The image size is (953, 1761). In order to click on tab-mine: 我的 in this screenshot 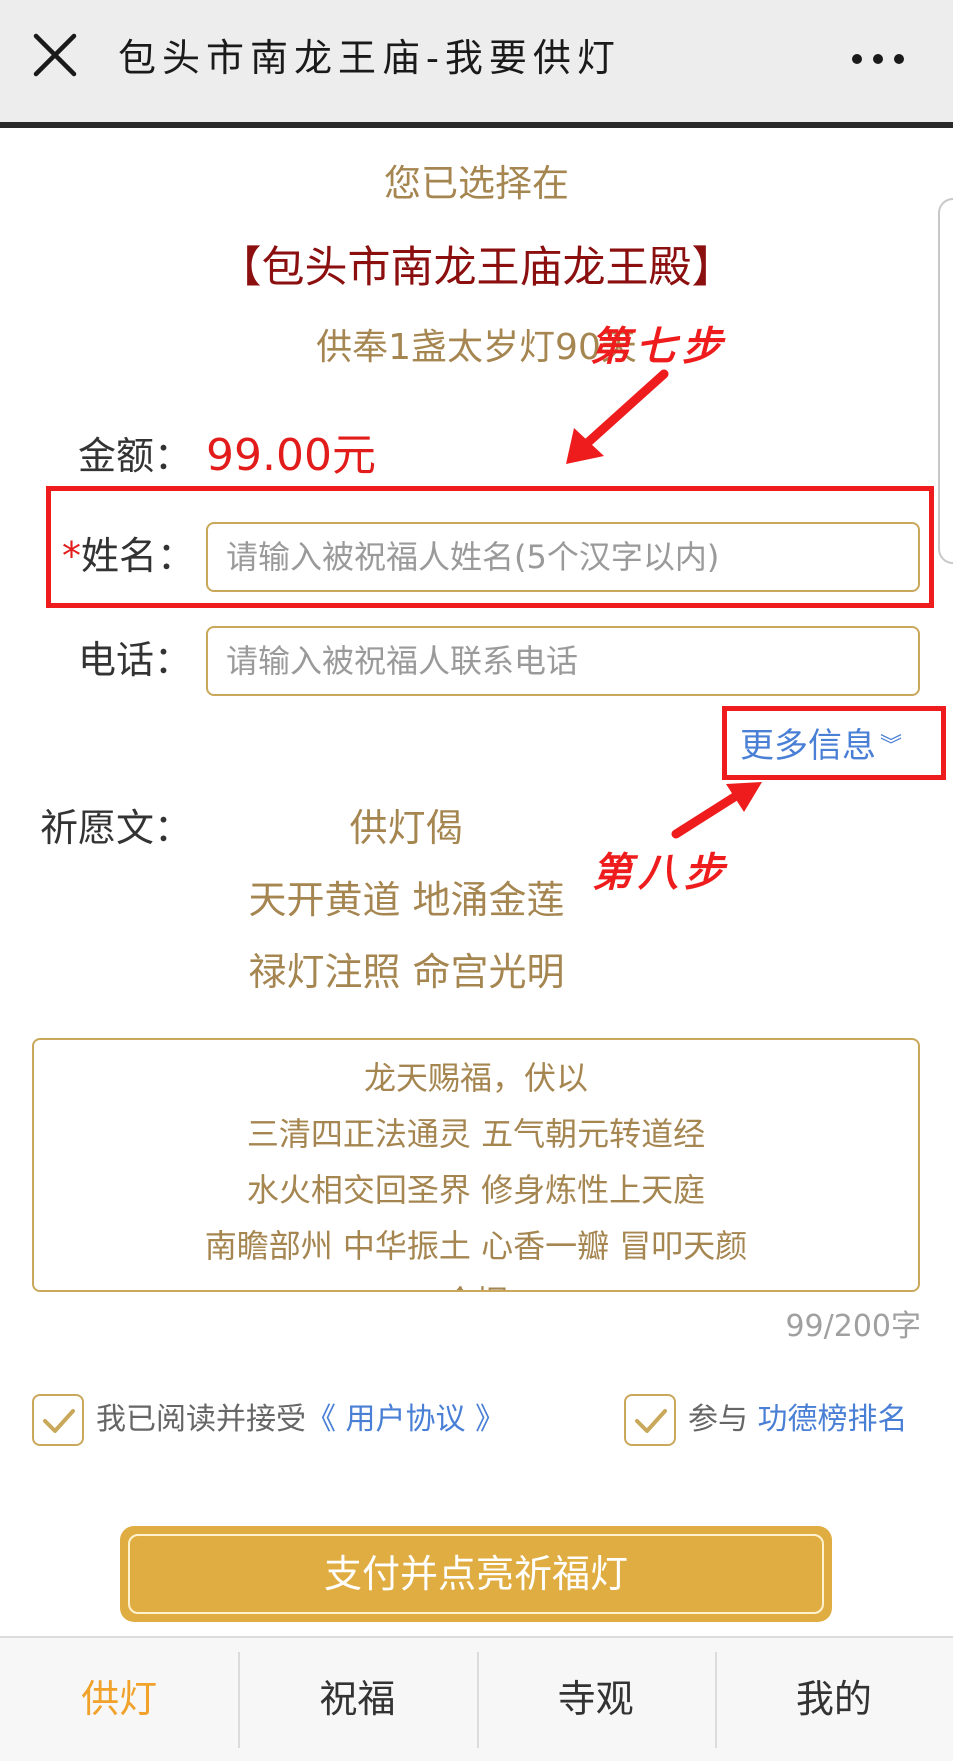, I will do `click(833, 1699)`.